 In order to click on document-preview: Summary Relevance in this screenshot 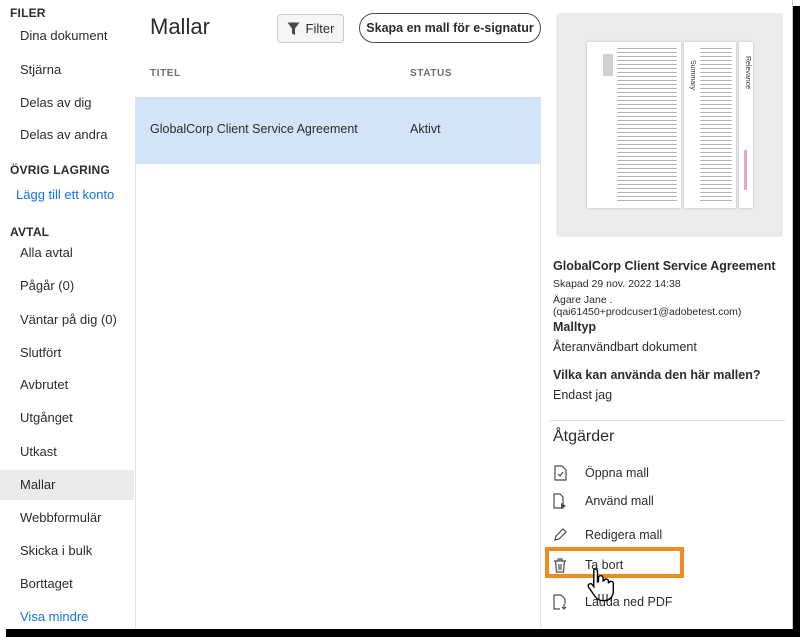, I will do `click(669, 125)`.